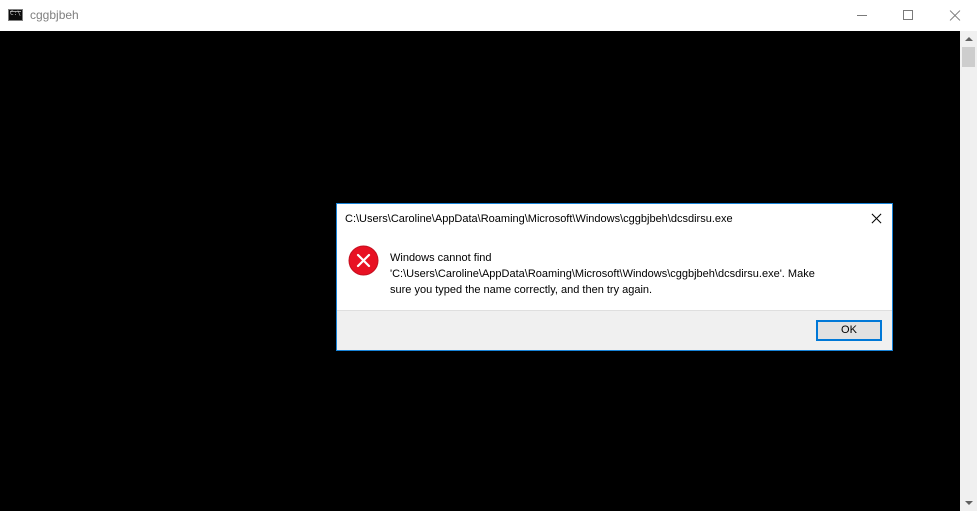 This screenshot has width=977, height=511. What do you see at coordinates (849, 330) in the screenshot?
I see `ok-button: OK` at bounding box center [849, 330].